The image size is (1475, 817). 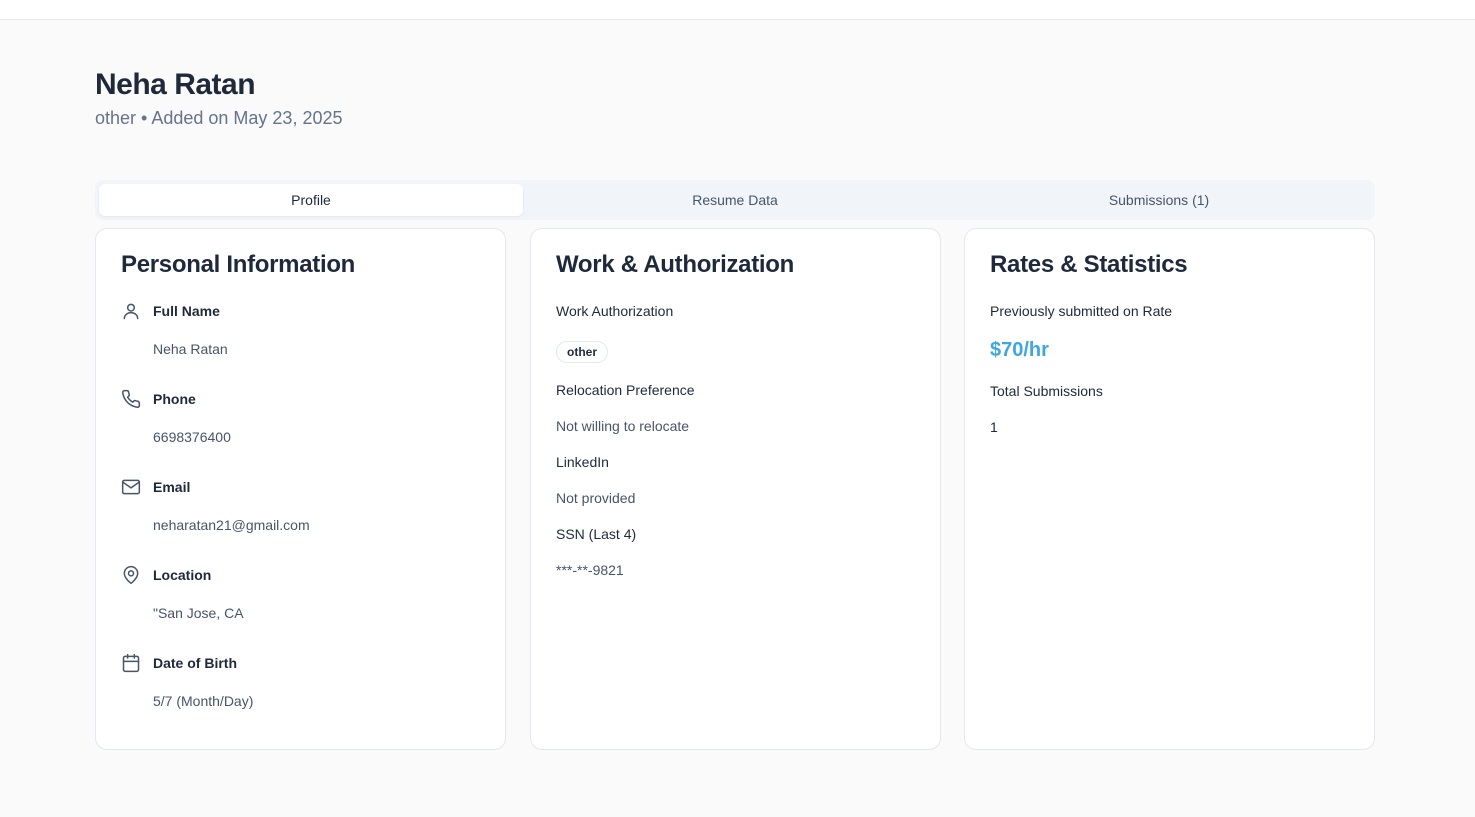 I want to click on tab-bar: Profile Resume Data Submissions (1), so click(x=735, y=200).